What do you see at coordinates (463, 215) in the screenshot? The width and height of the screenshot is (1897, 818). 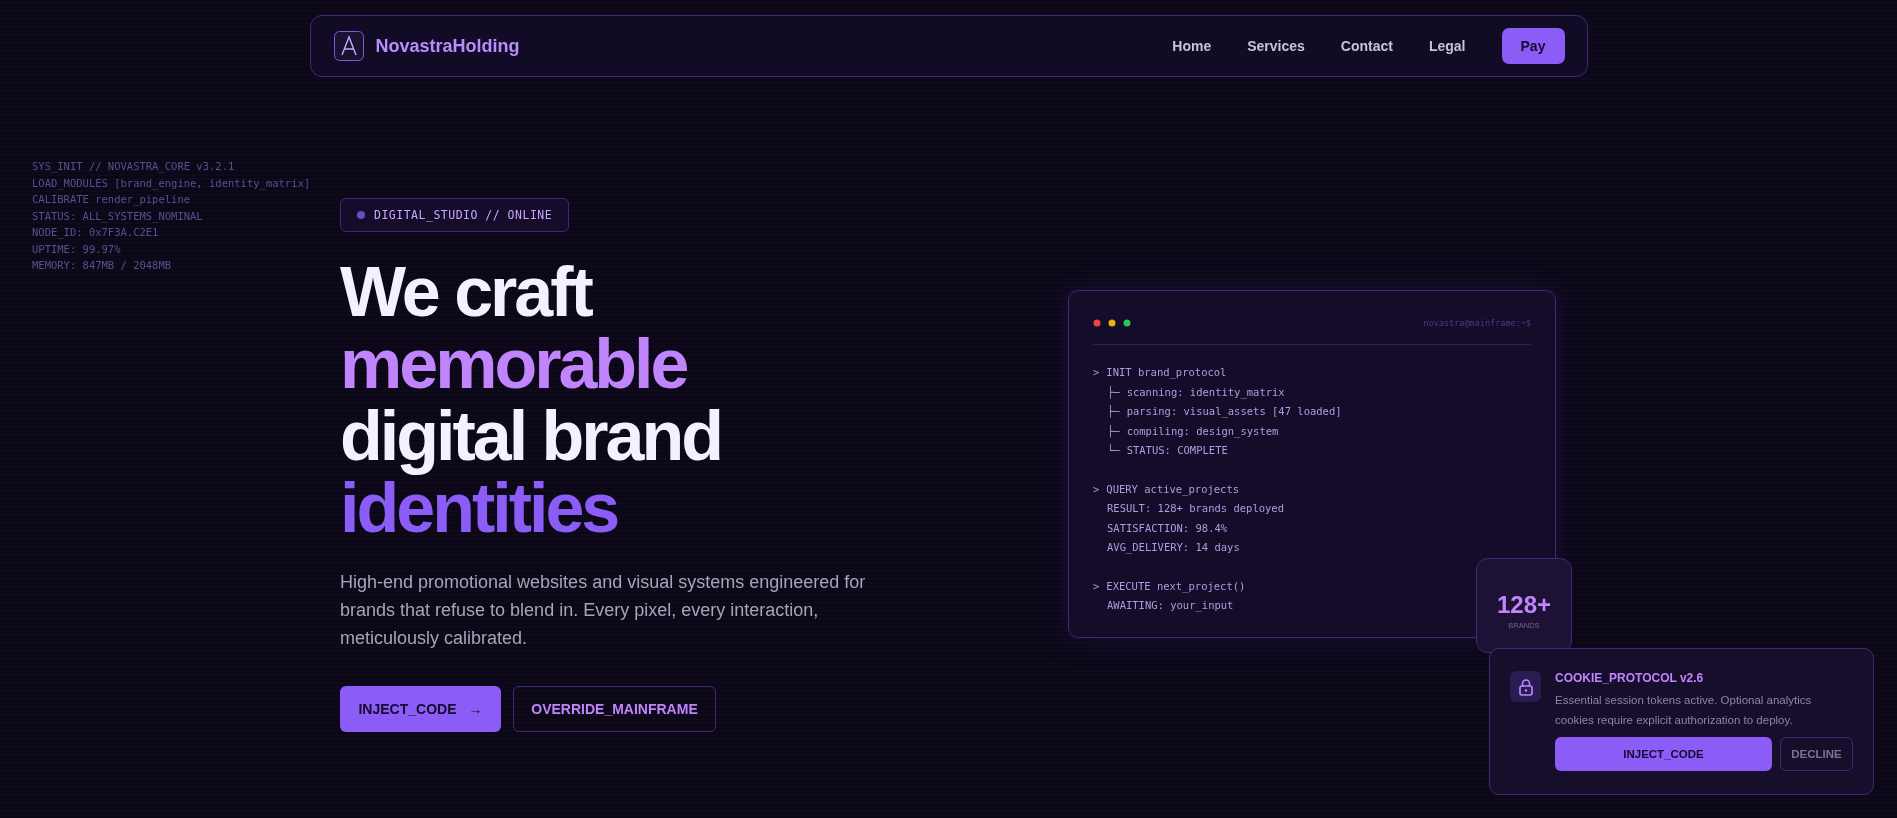 I see `badge-label: DIGITAL_STUDIO // ONLINE` at bounding box center [463, 215].